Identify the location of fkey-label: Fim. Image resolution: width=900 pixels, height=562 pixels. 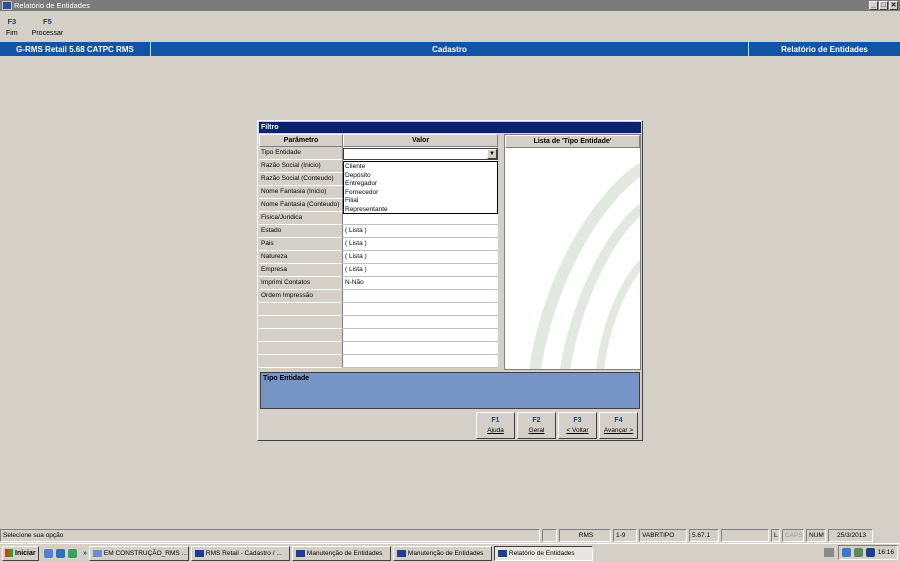
(12, 33).